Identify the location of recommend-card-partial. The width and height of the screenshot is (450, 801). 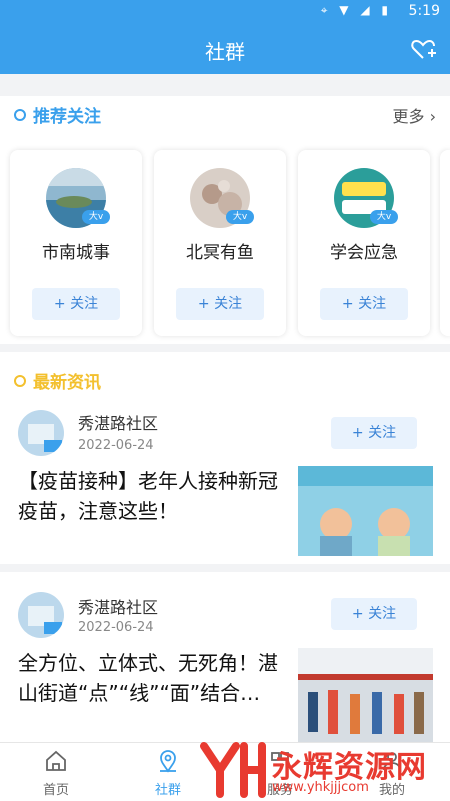
(445, 243).